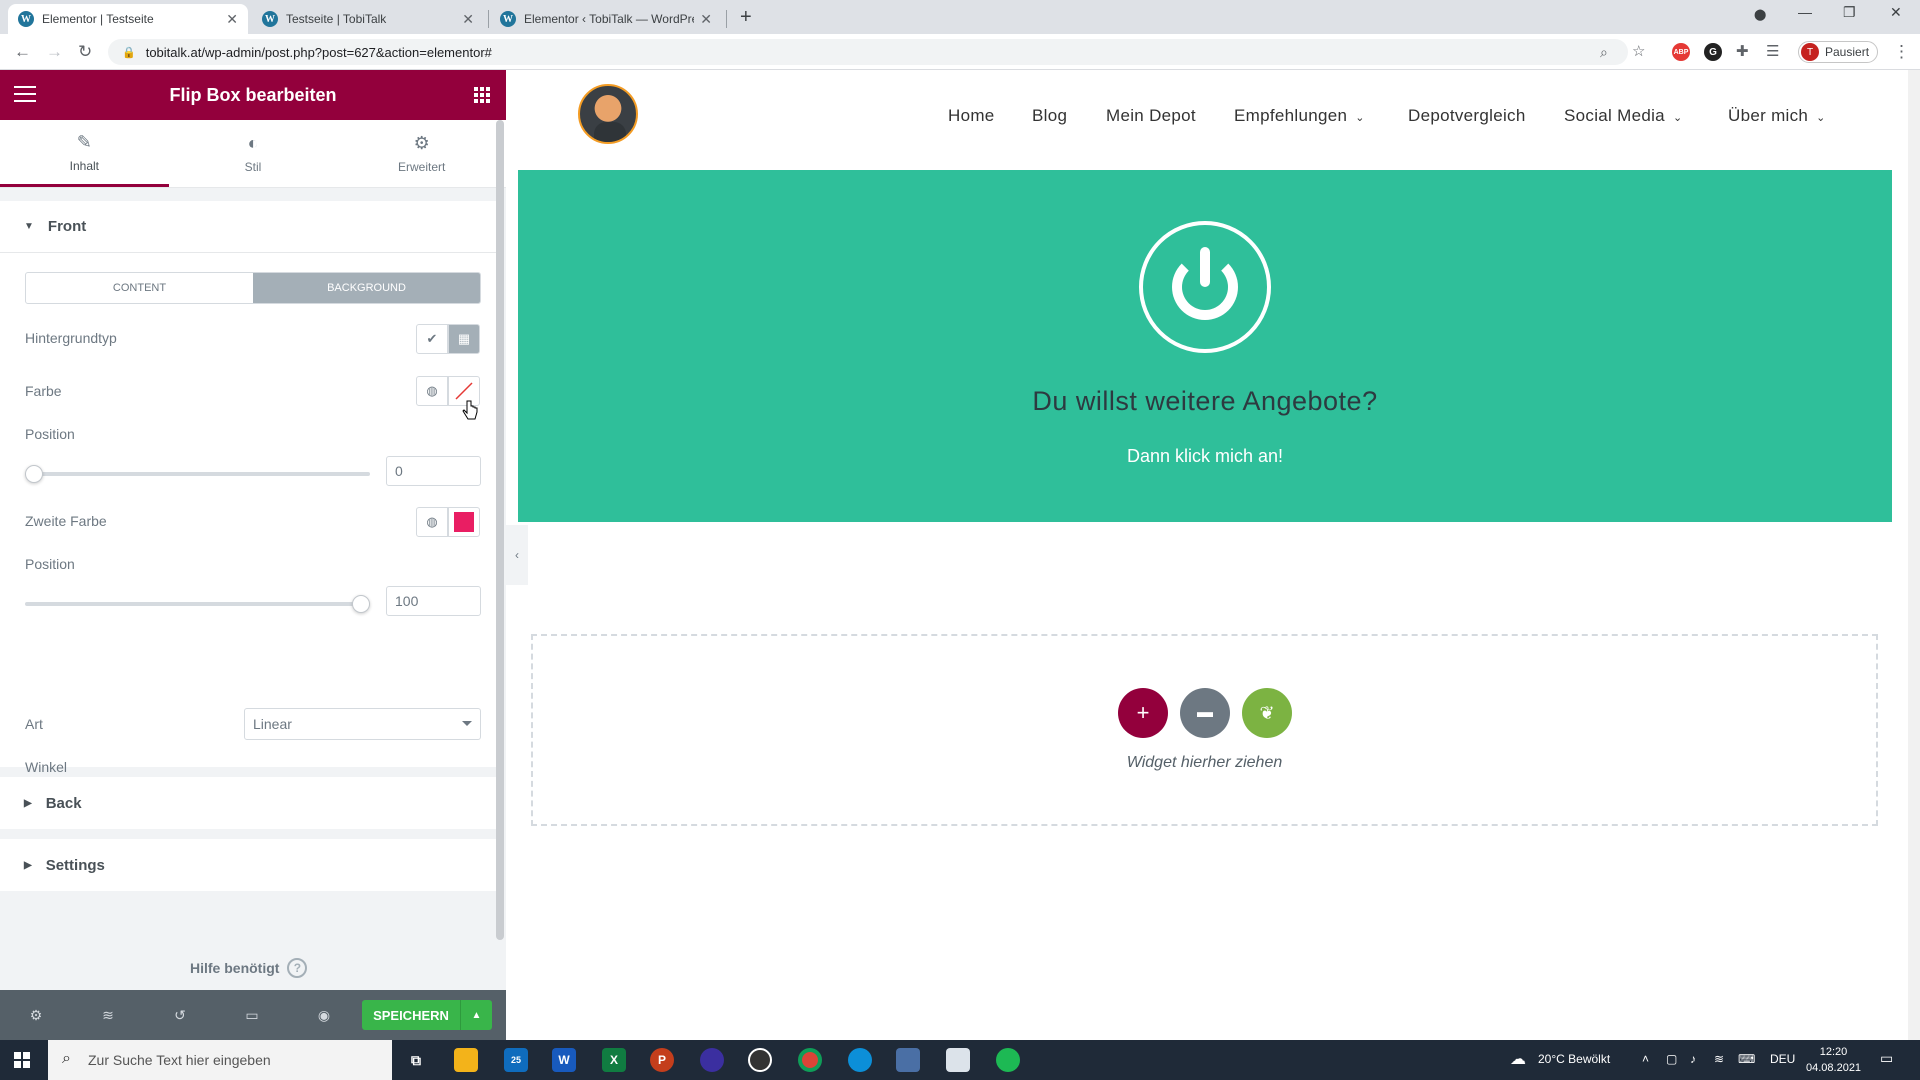  What do you see at coordinates (416, 1060) in the screenshot?
I see `task-view-icon: ⧉` at bounding box center [416, 1060].